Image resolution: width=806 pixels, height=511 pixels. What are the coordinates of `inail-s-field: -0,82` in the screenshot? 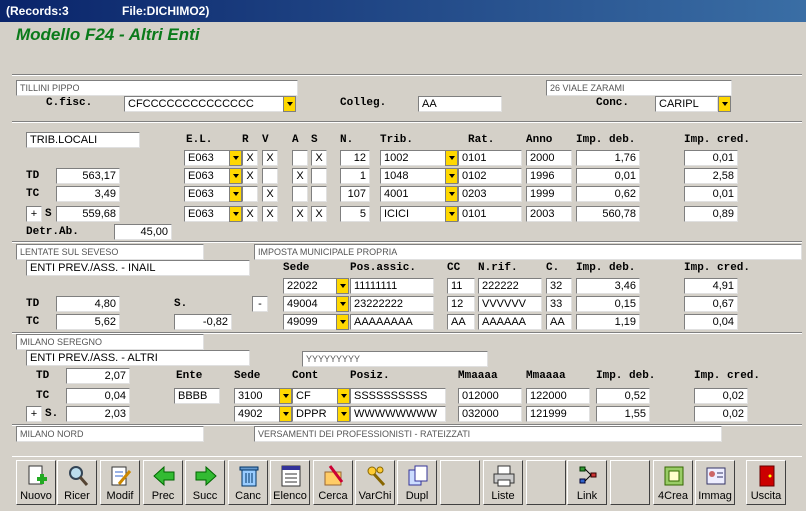 It's located at (203, 322).